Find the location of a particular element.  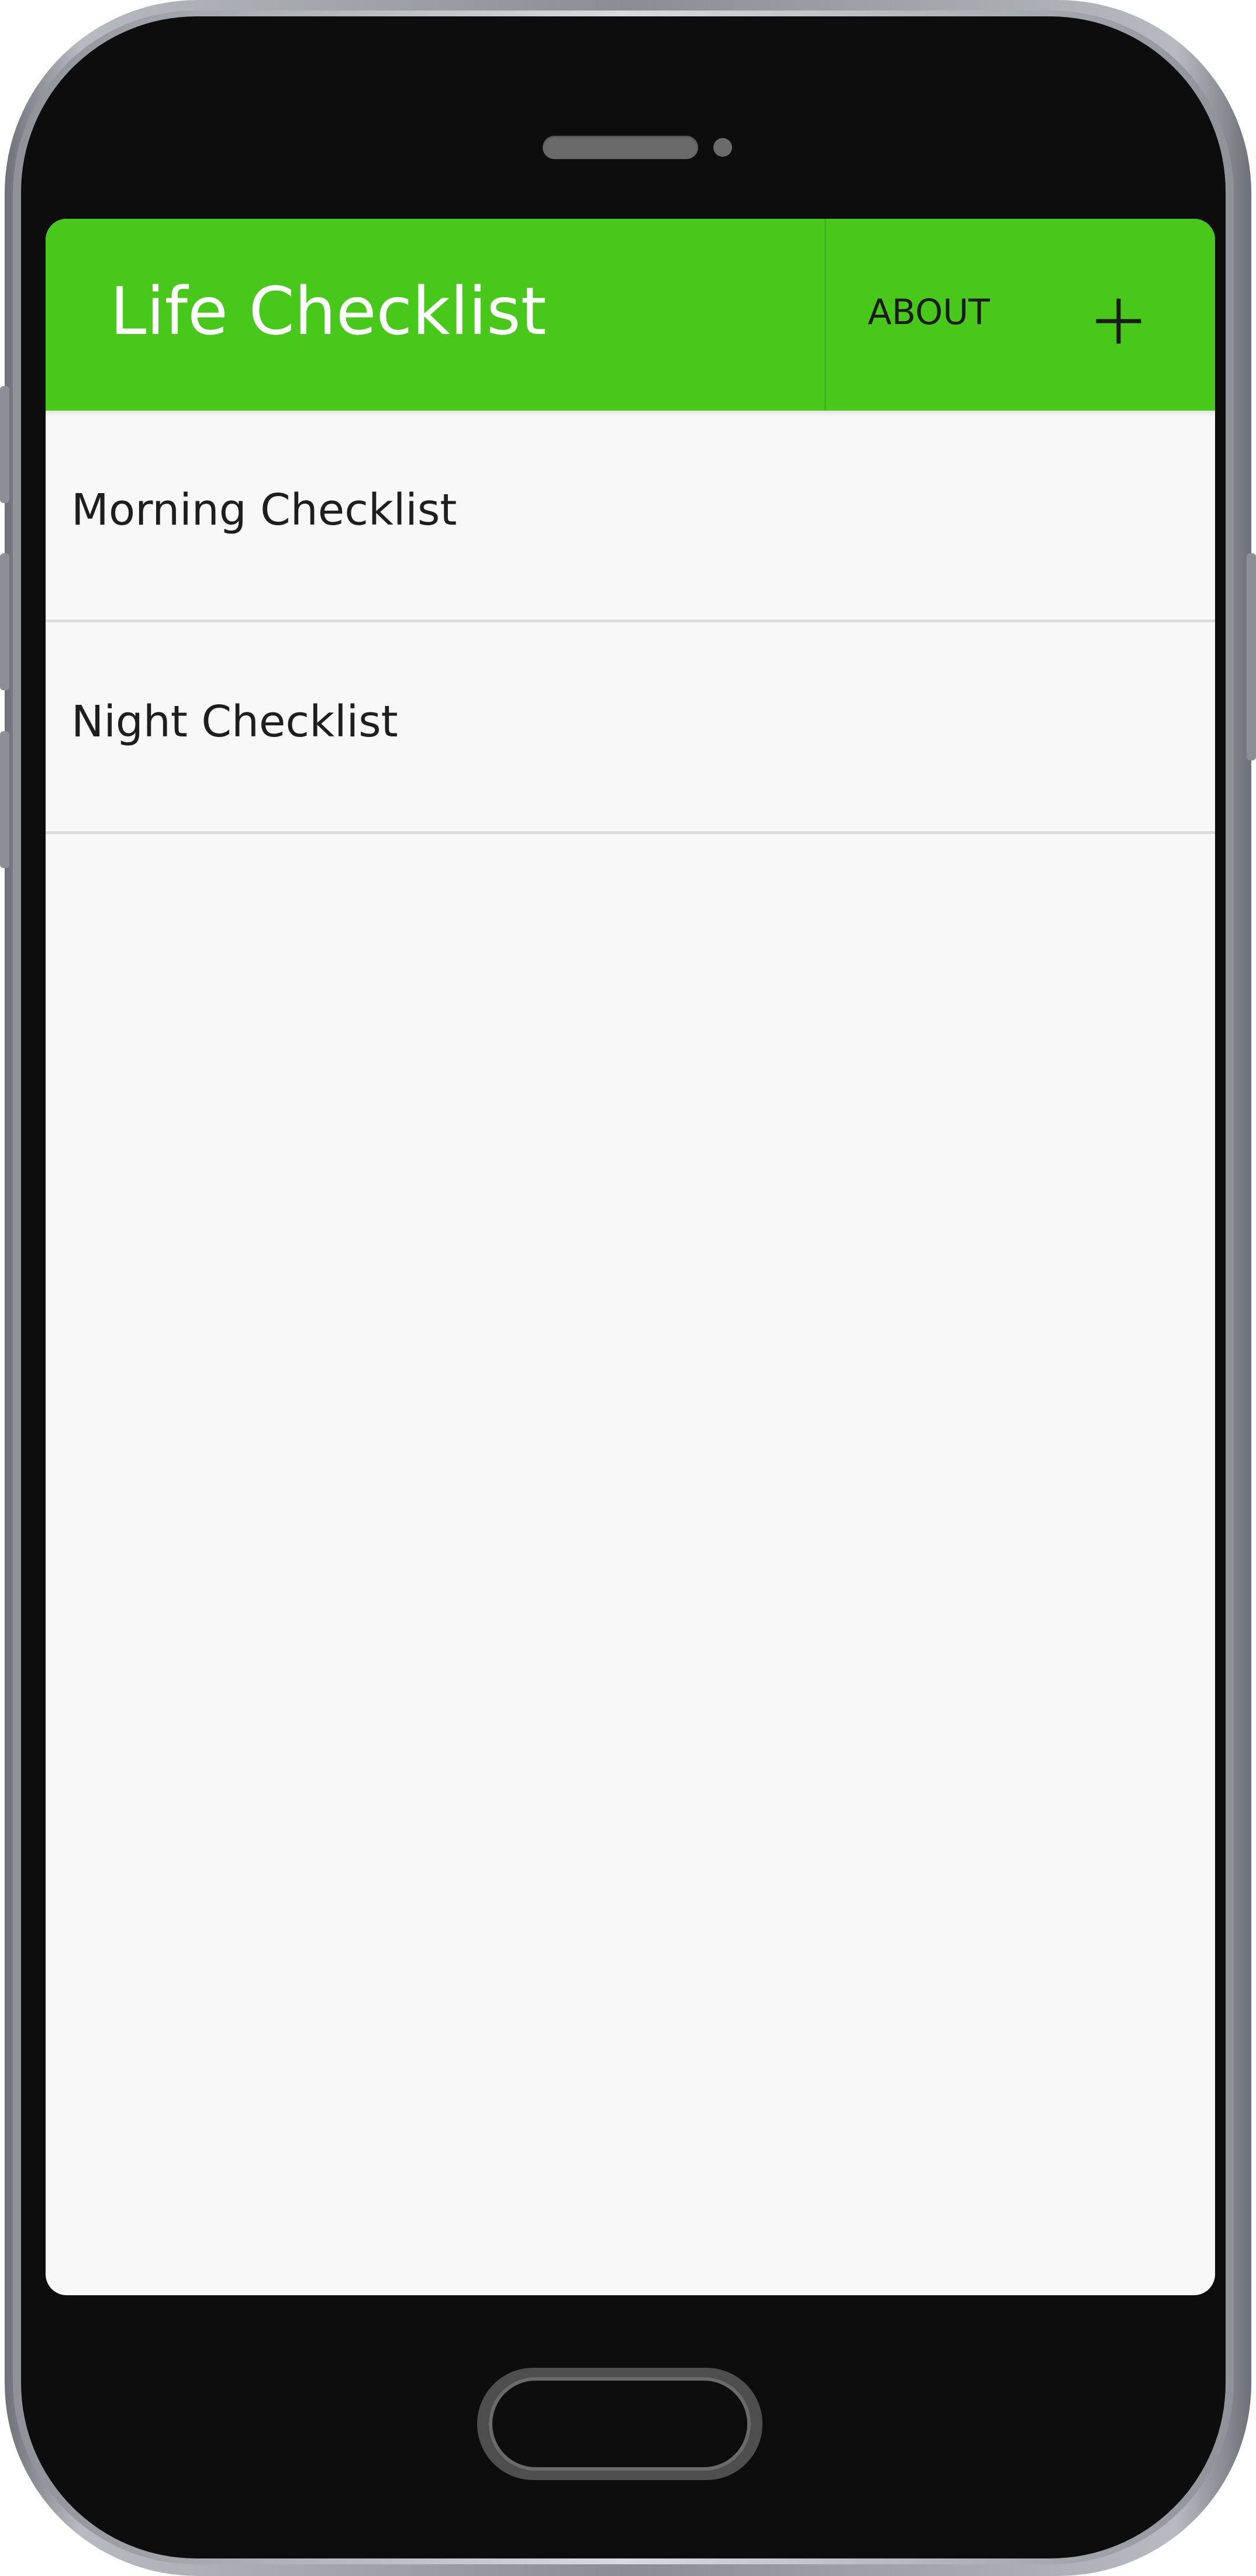

app-bar: Life Checklist ABOUT is located at coordinates (630, 315).